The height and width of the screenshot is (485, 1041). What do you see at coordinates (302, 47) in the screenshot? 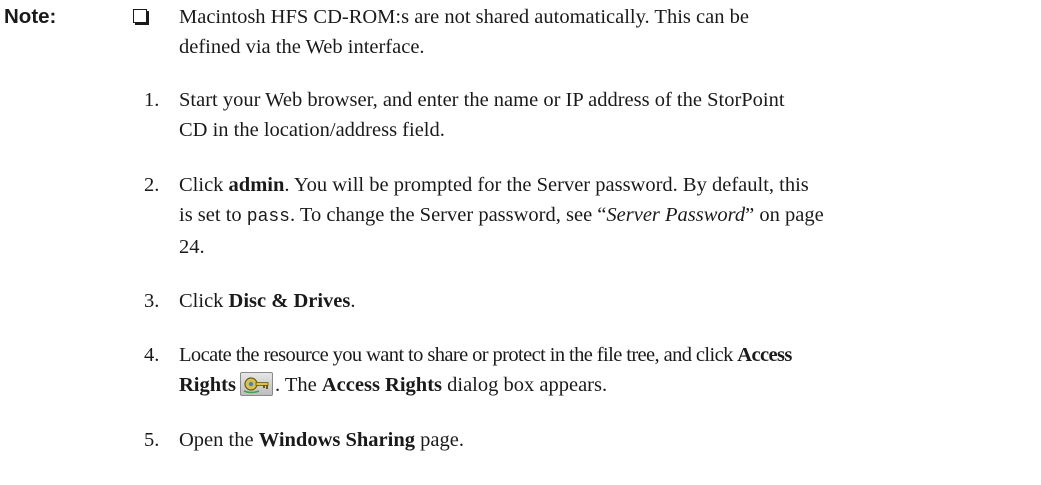
I see `note-text-line: defined via the Web interface.` at bounding box center [302, 47].